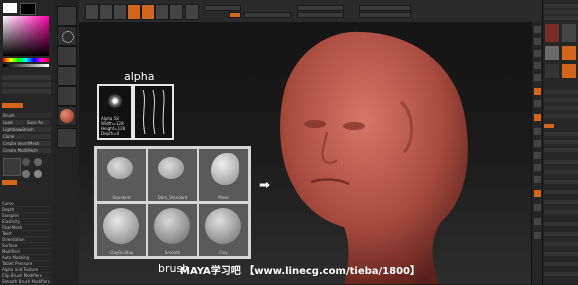 This screenshot has height=285, width=578. I want to click on zoom-button, so click(537, 65).